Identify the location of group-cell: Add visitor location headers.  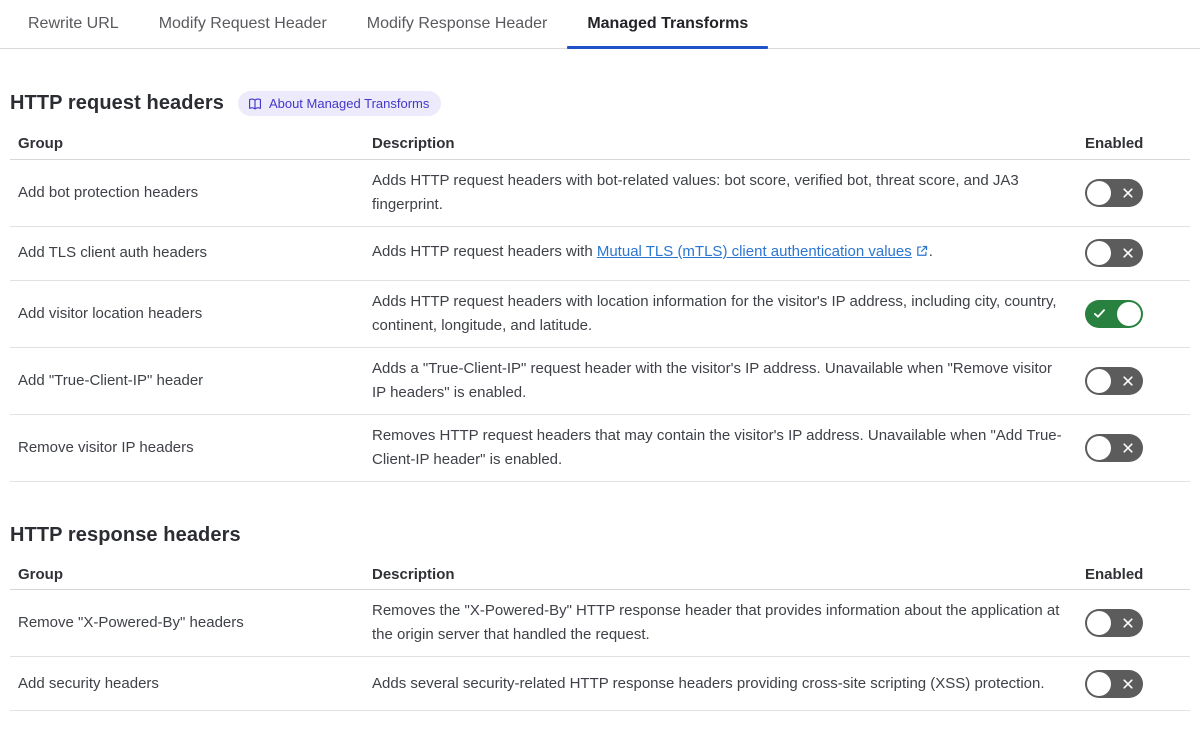
(187, 314).